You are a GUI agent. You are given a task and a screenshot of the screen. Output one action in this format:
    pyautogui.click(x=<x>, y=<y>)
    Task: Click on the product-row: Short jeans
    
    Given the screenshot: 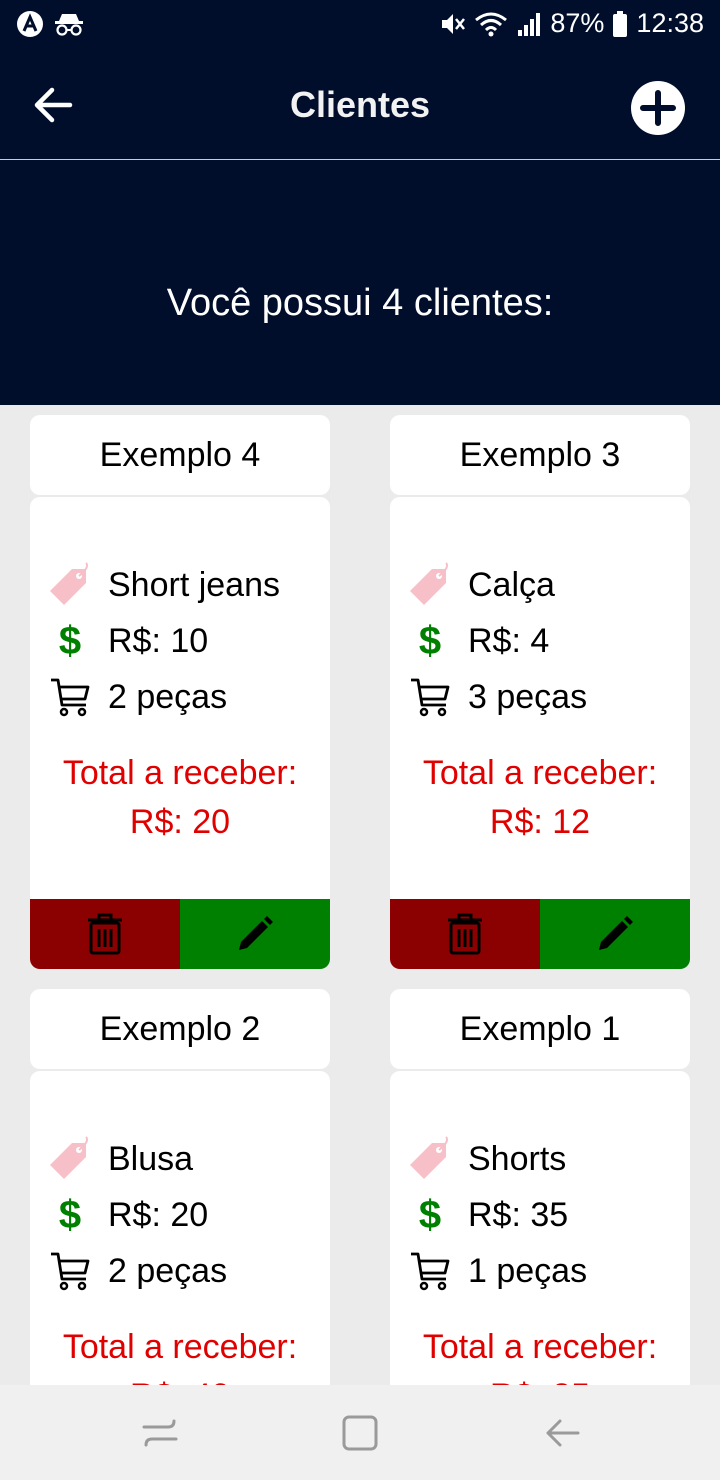 What is the action you would take?
    pyautogui.click(x=163, y=585)
    